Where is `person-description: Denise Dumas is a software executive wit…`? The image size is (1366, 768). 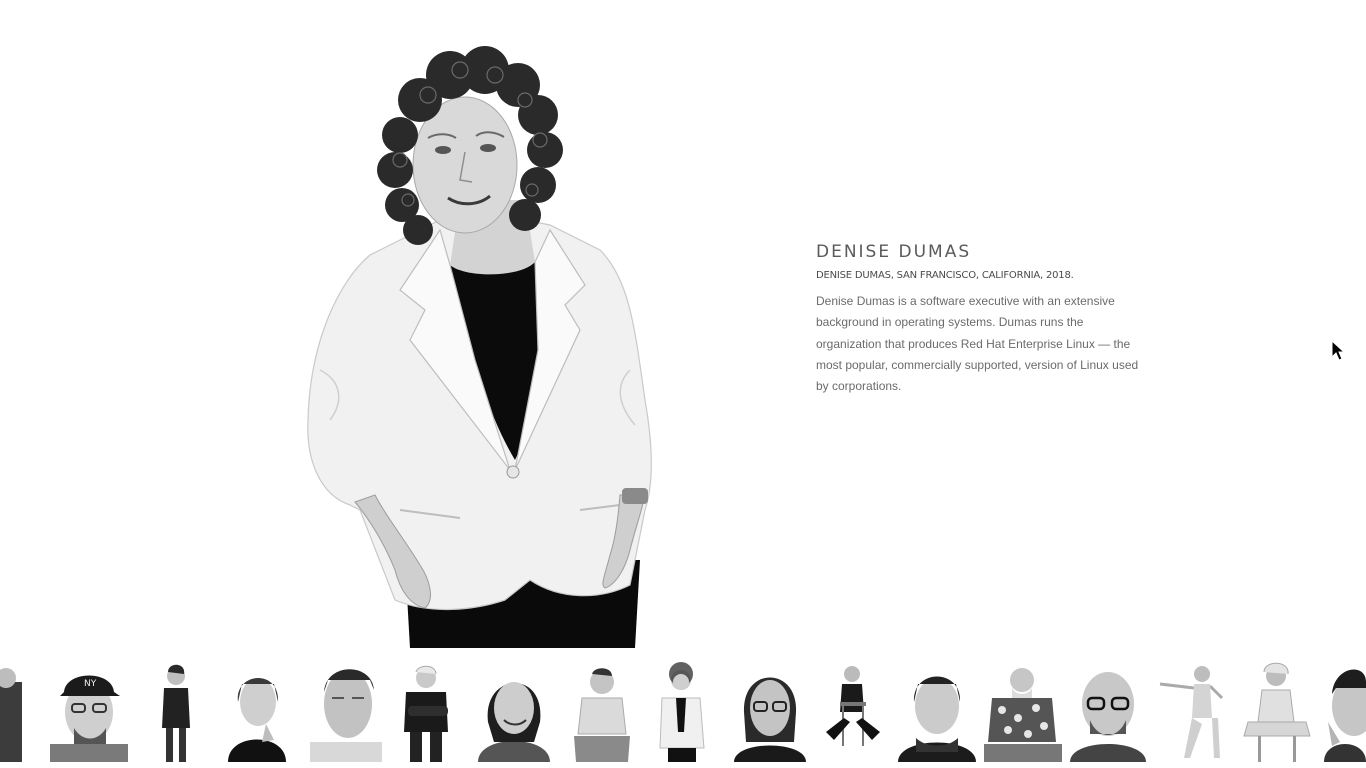 person-description: Denise Dumas is a software executive wit… is located at coordinates (977, 344).